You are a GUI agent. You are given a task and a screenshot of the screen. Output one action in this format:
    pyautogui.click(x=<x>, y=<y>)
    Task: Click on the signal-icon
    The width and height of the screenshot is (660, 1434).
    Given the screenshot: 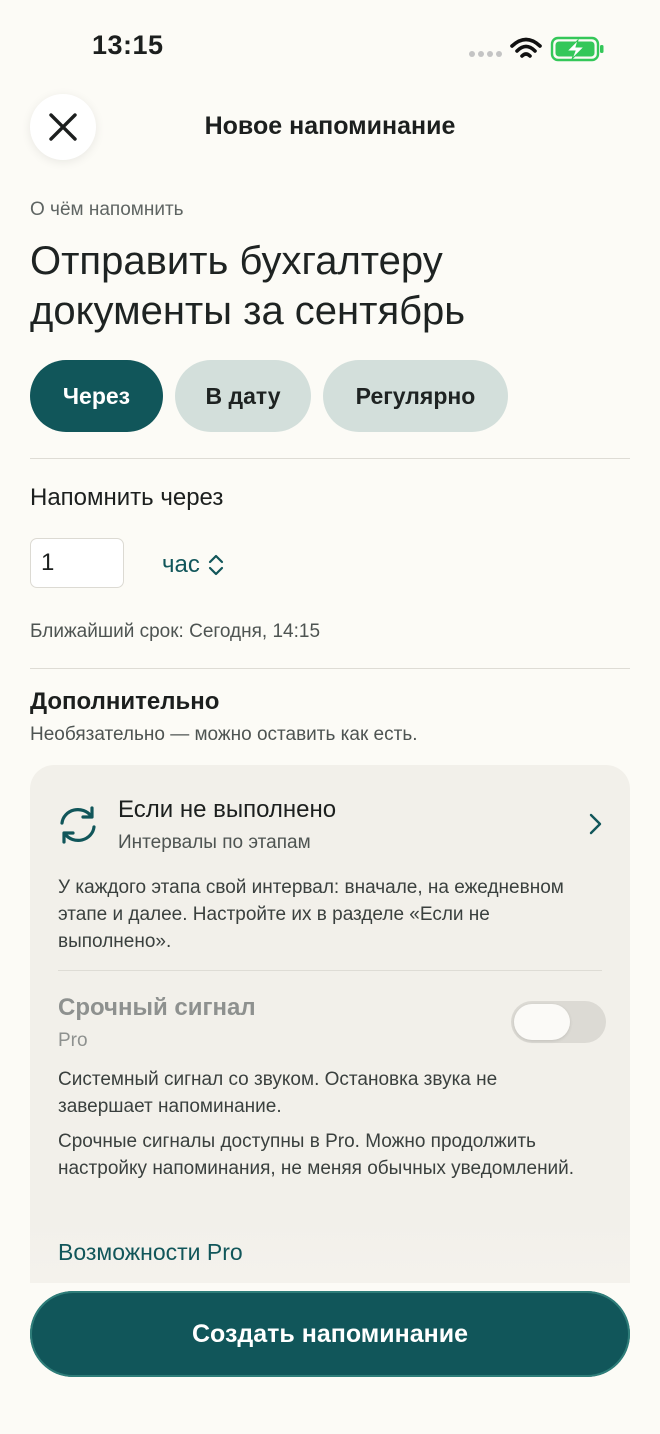 What is the action you would take?
    pyautogui.click(x=485, y=54)
    